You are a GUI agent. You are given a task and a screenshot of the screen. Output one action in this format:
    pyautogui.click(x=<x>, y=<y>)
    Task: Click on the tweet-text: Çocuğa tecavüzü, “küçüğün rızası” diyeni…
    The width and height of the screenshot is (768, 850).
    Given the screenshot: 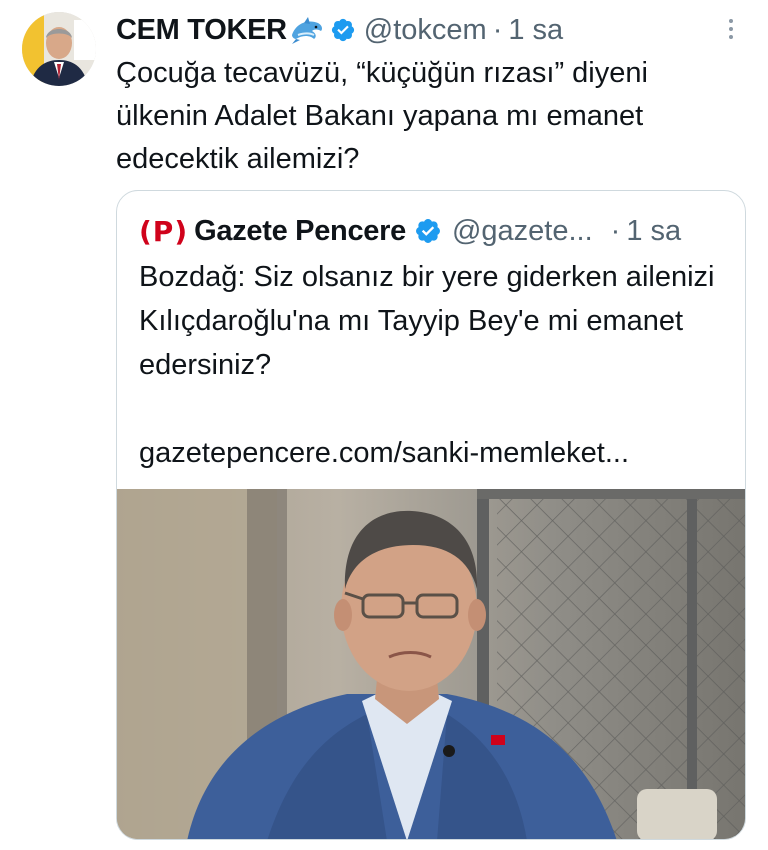 What is the action you would take?
    pyautogui.click(x=382, y=116)
    